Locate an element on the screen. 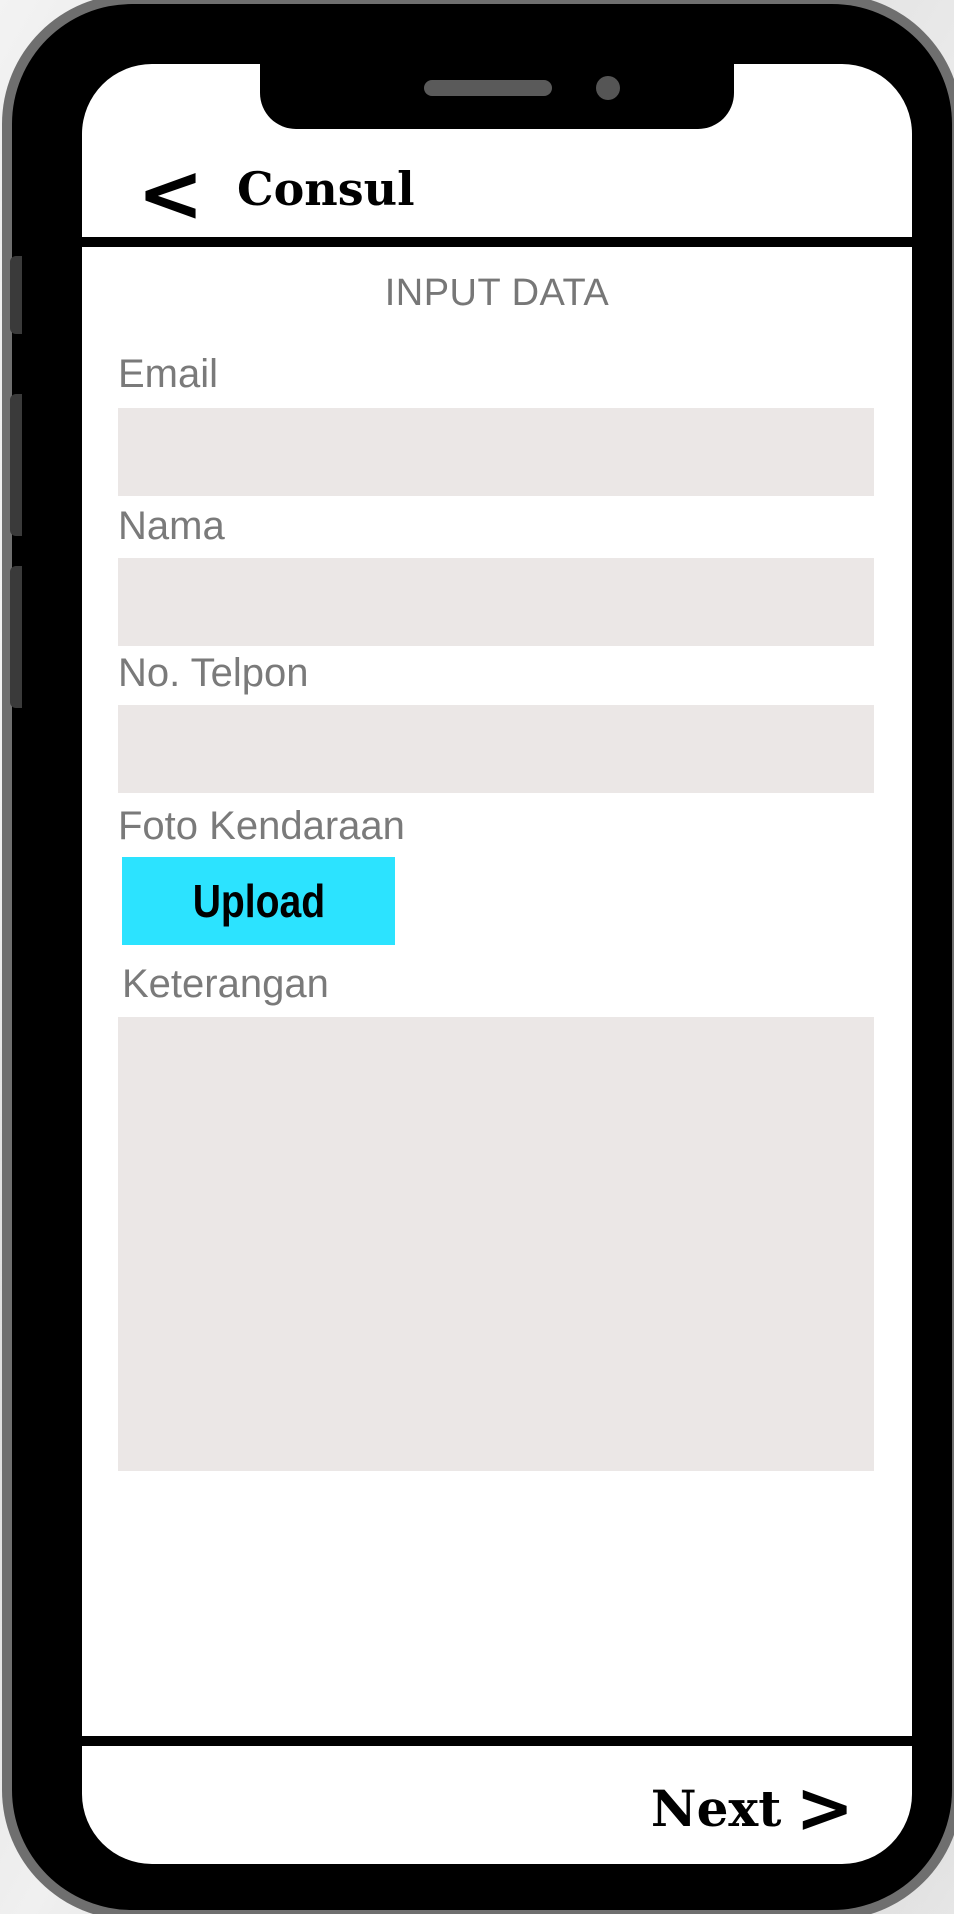  foto-kendaraan-label: Foto Kendaraan is located at coordinates (261, 826).